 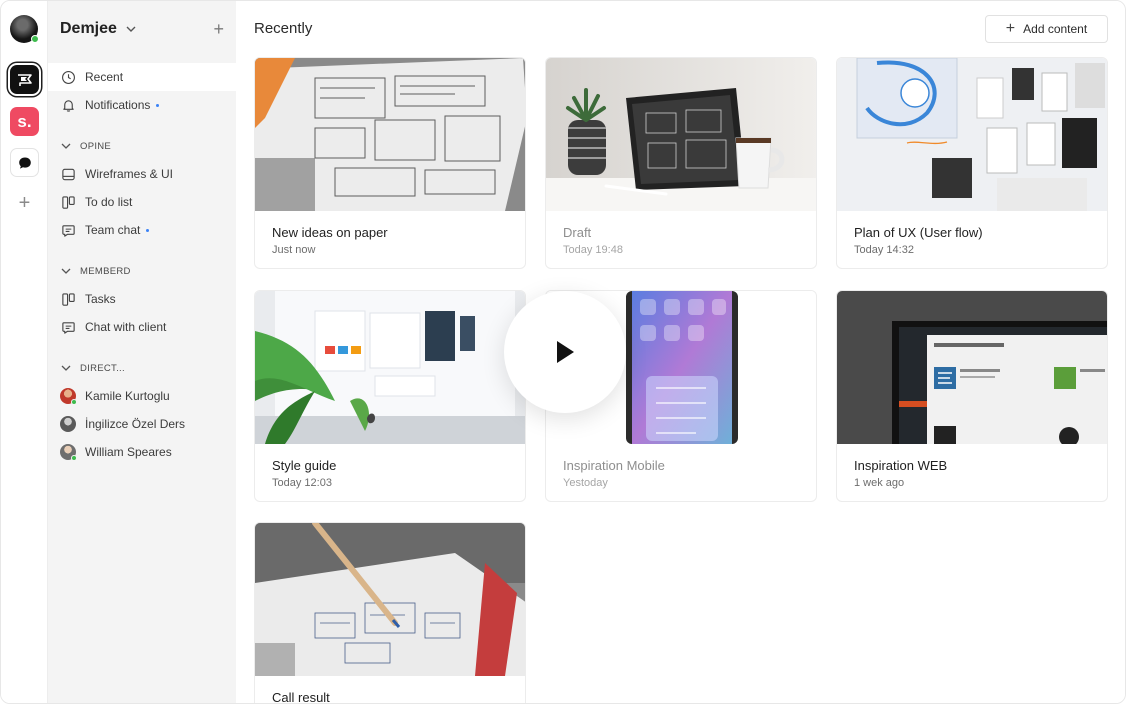 What do you see at coordinates (142, 202) in the screenshot?
I see `sidebar-item-todo: To do list` at bounding box center [142, 202].